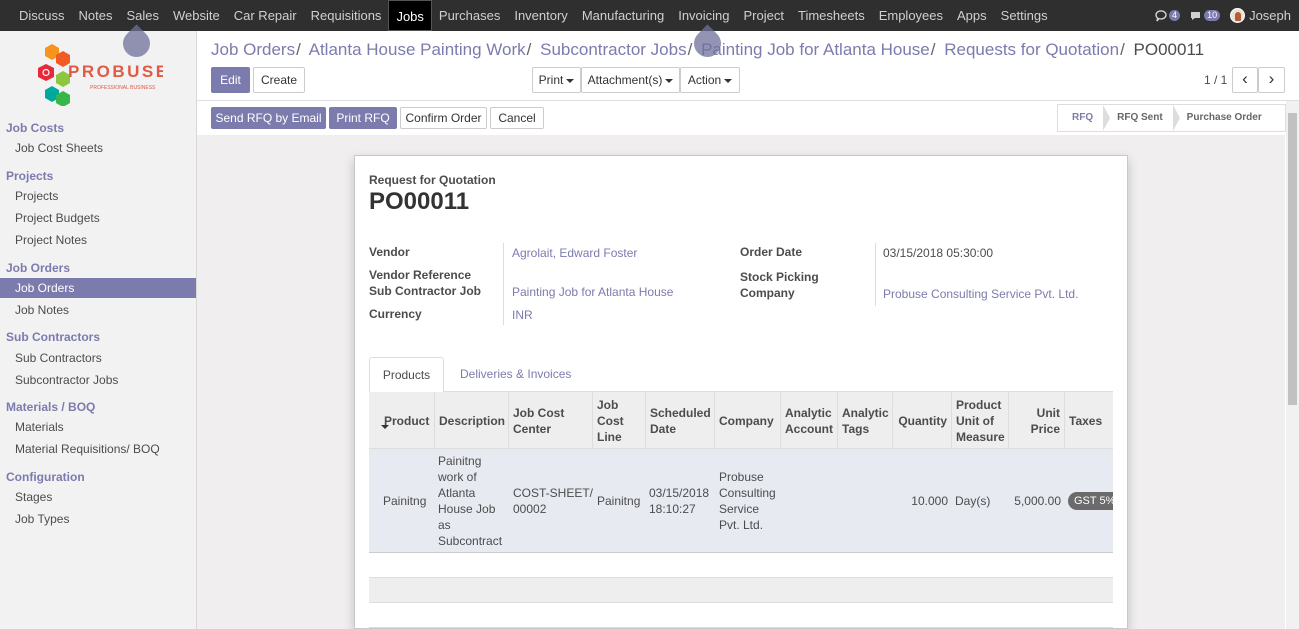 The width and height of the screenshot is (1299, 629). I want to click on chevron-left-icon: ‹, so click(1245, 78).